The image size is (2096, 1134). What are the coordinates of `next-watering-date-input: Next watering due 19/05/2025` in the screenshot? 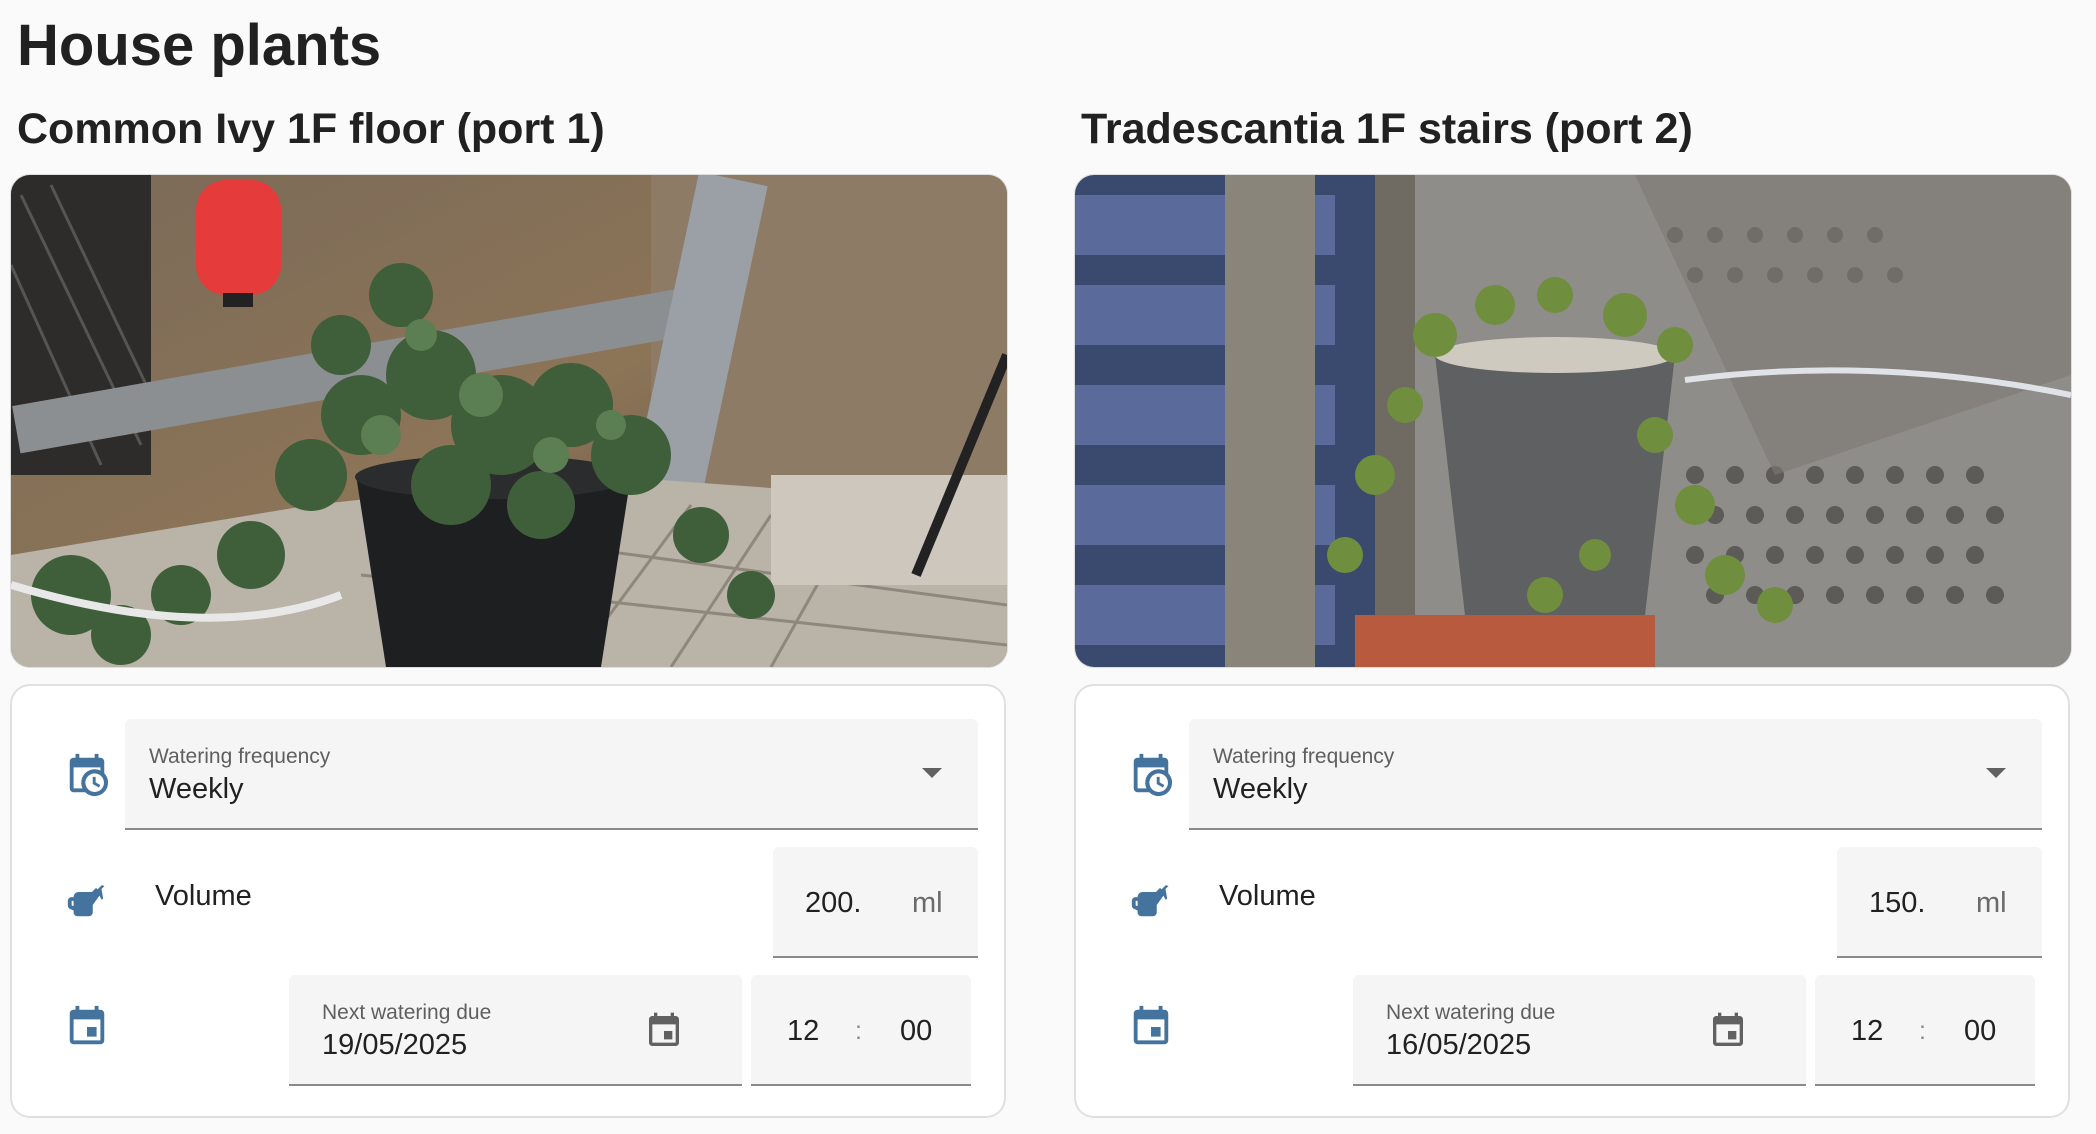 It's located at (515, 1030).